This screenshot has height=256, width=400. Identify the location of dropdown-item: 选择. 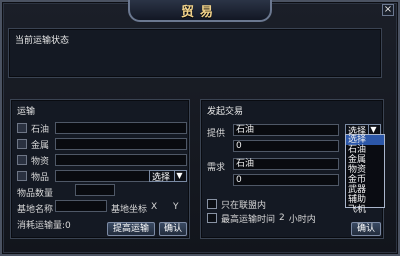
(365, 140).